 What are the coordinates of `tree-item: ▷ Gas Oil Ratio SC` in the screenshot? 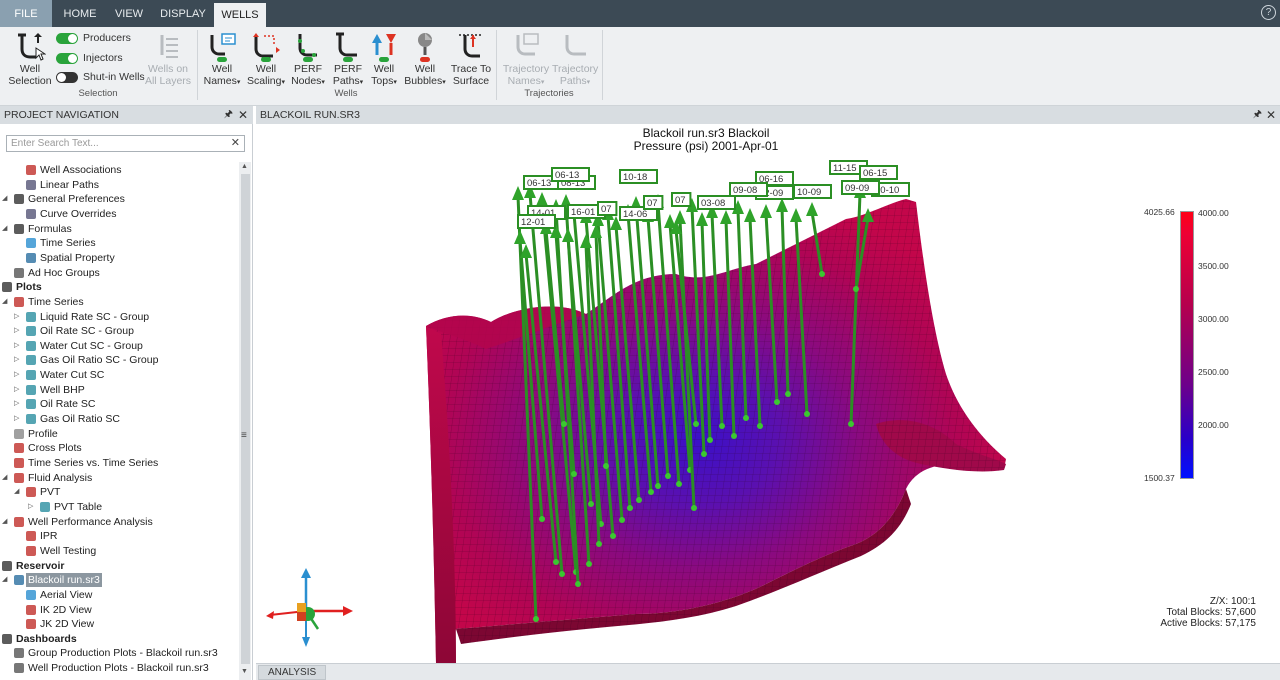 It's located at (118, 419).